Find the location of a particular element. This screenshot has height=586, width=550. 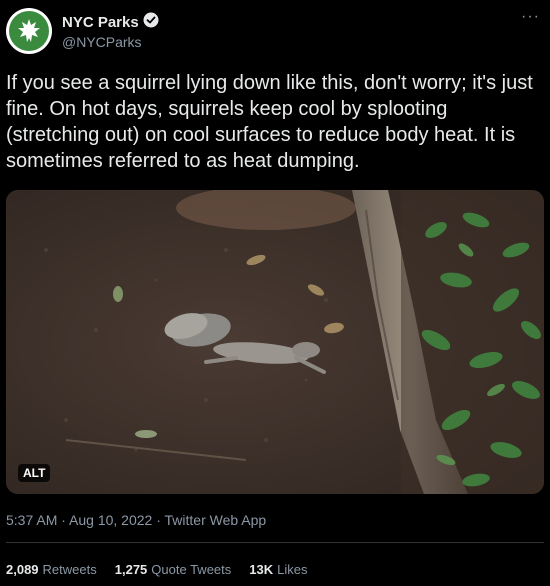

avatar is located at coordinates (29, 31).